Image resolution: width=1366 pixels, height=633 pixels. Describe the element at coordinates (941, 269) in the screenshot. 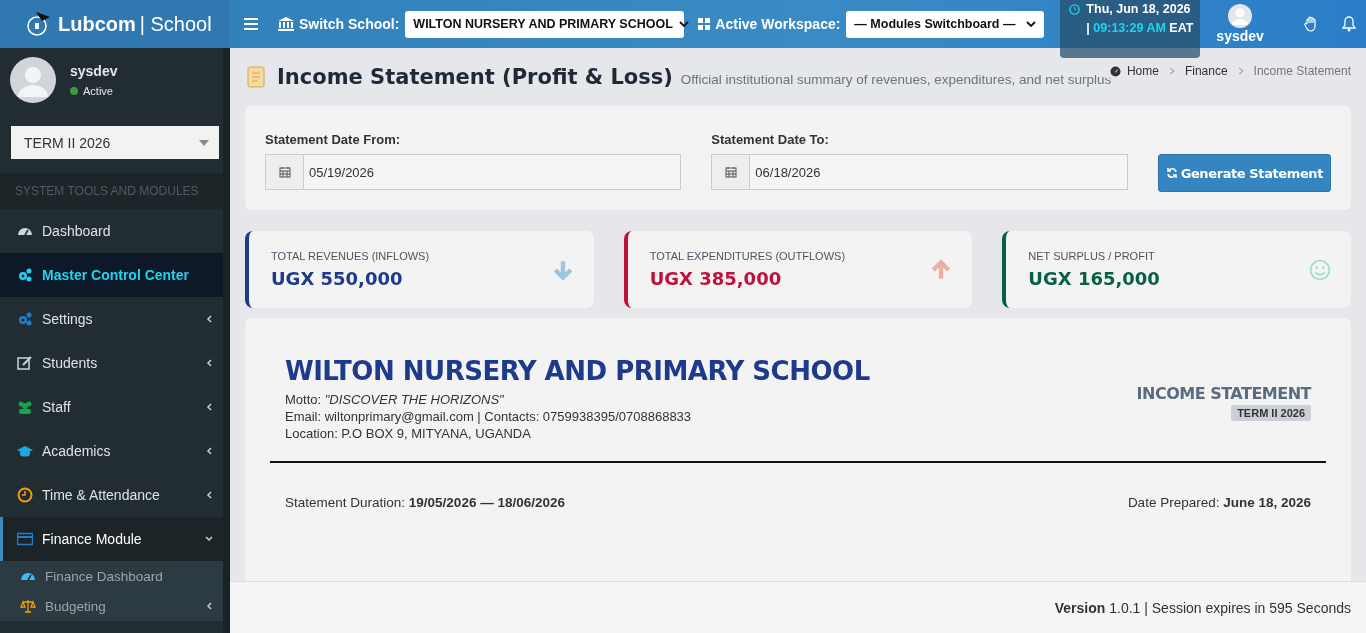

I see `arrow-up-icon` at that location.